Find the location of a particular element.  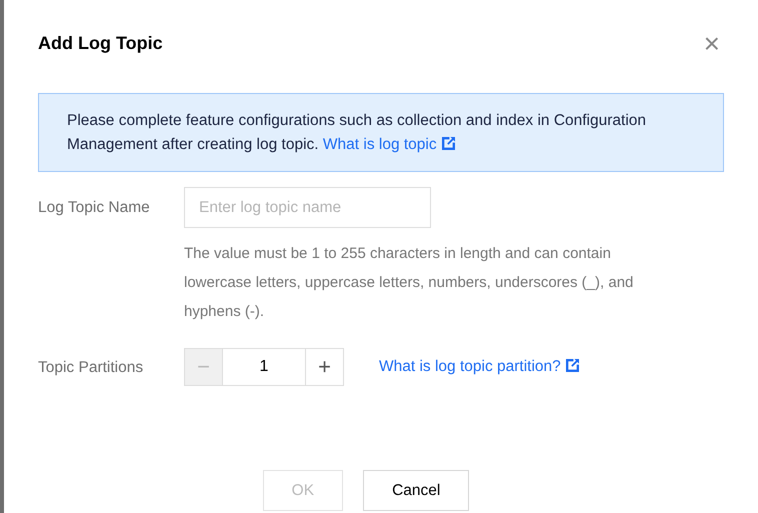

help-text: The value must be 1 to 255 characters in length and can contain lowercase letters, uppercase letters, numbers, underscores (_), and hyphens (-). is located at coordinates (409, 283).